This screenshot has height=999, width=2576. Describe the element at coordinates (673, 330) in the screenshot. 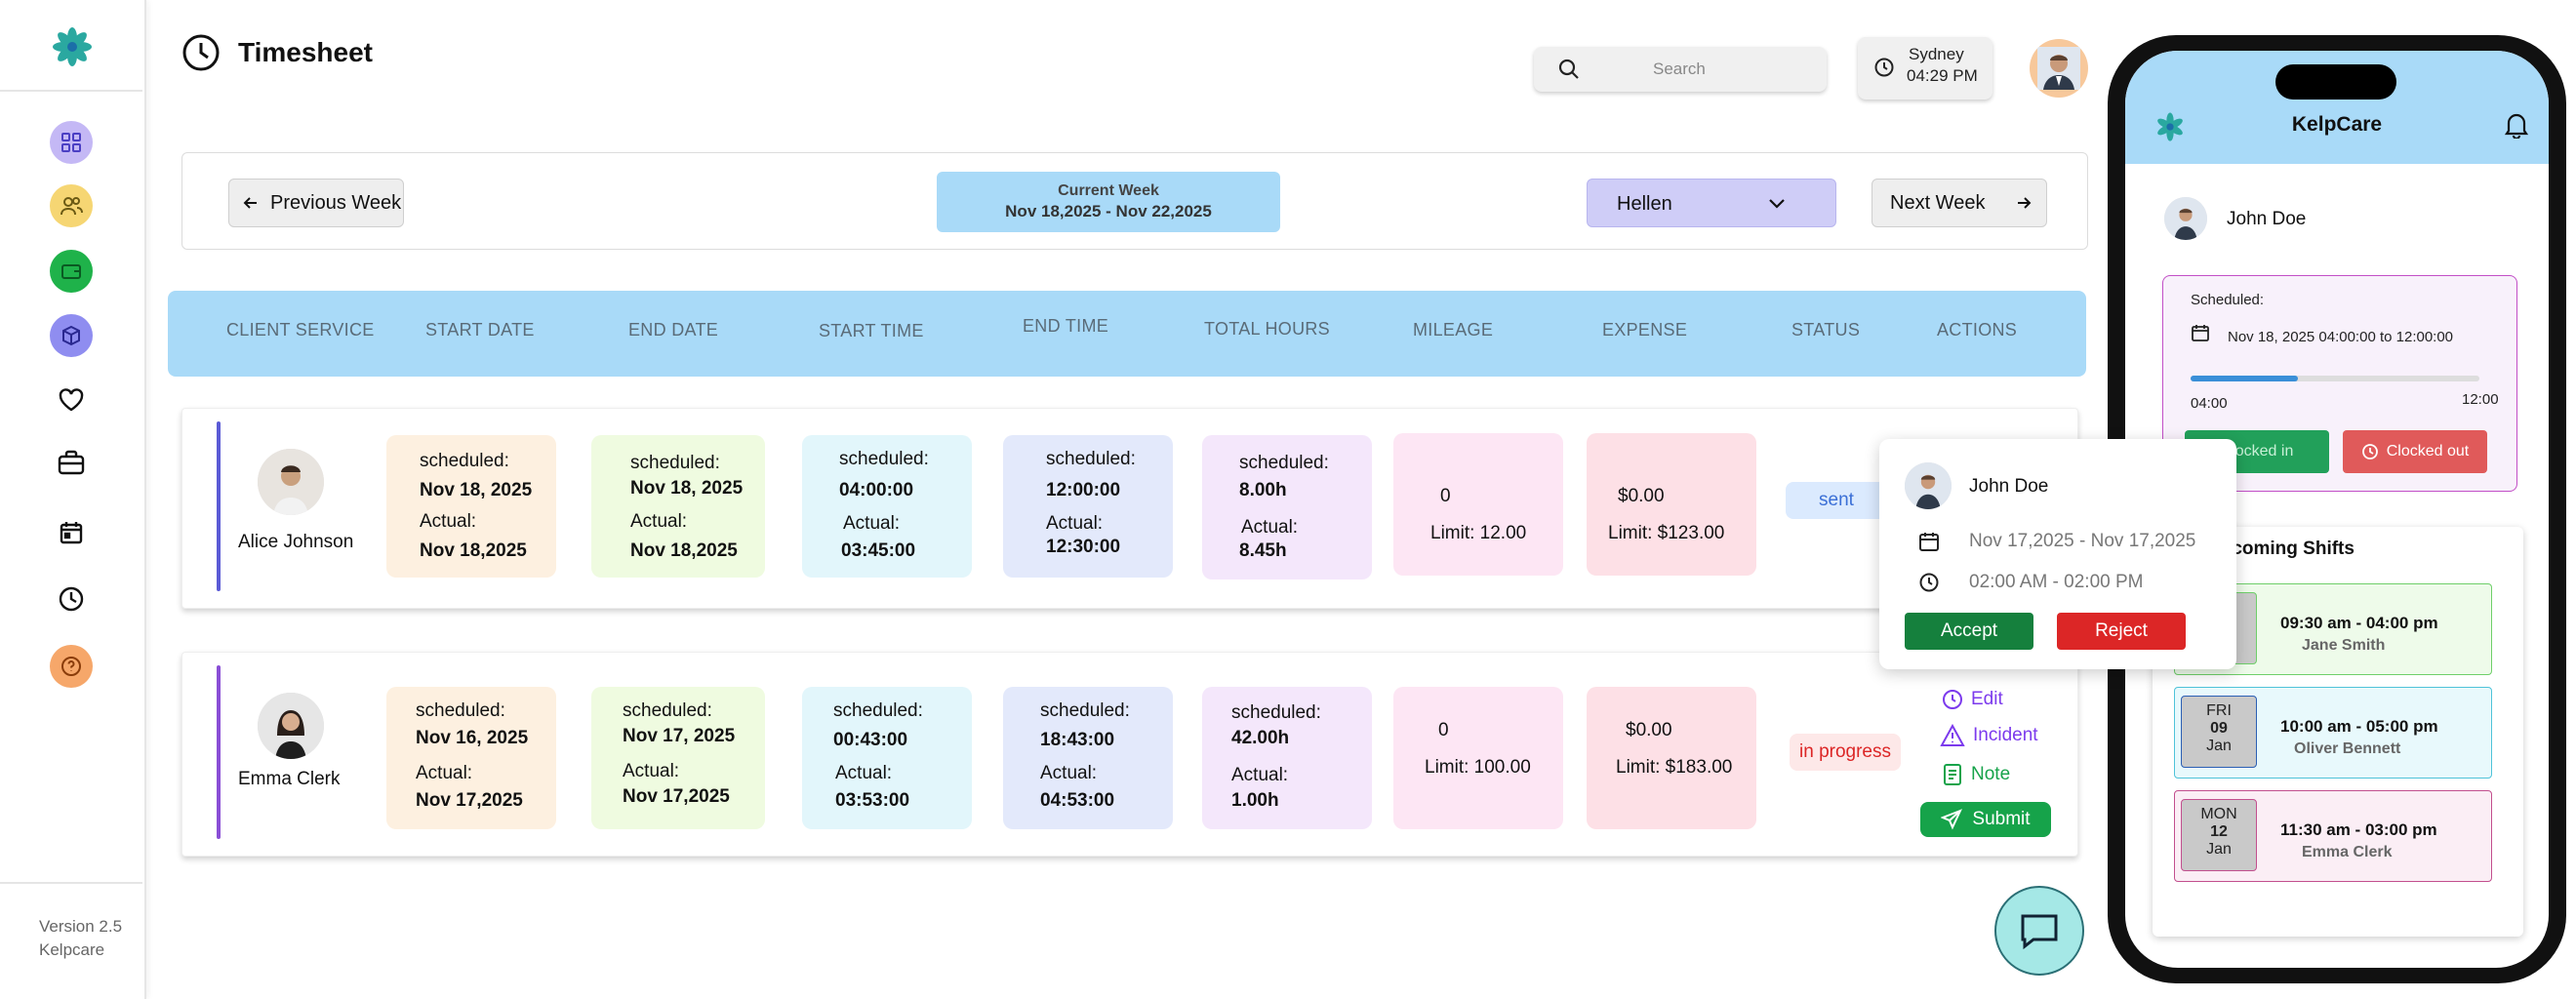

I see `column-header: END DATE` at that location.